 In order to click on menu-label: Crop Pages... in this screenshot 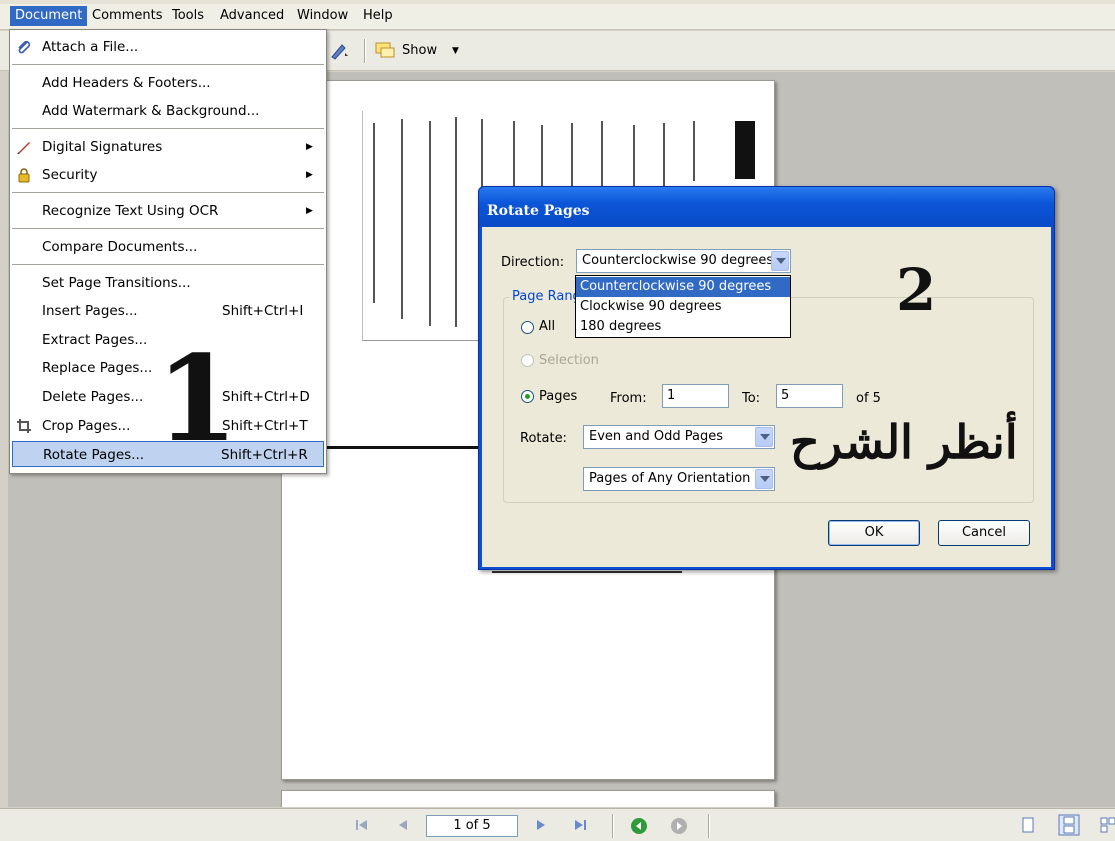, I will do `click(86, 426)`.